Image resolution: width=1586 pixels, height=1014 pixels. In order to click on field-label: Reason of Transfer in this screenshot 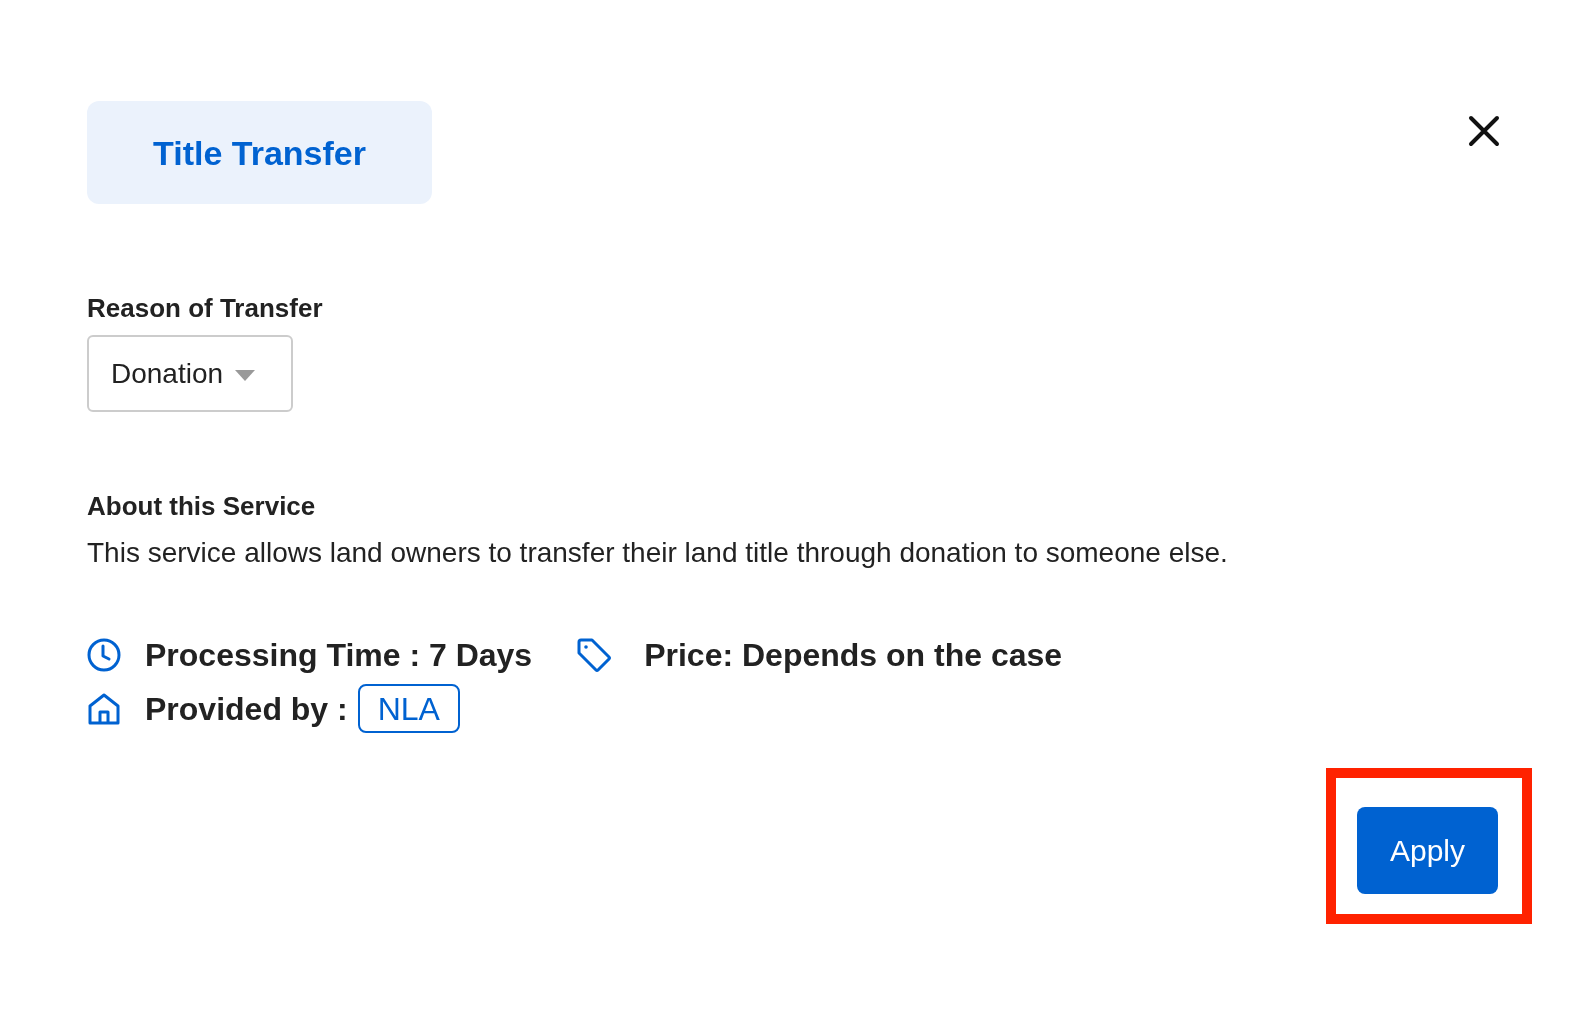, I will do `click(205, 308)`.